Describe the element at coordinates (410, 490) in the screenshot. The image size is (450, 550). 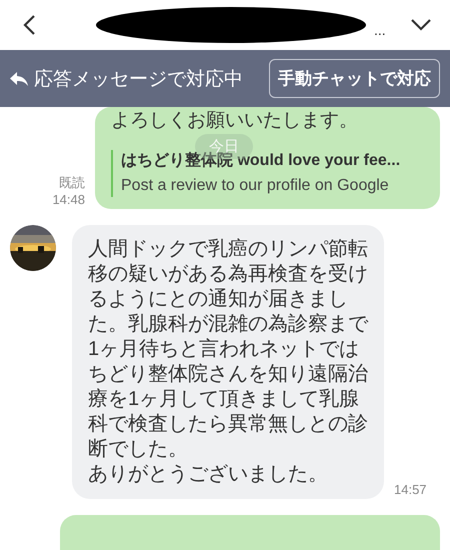
I see `message-time: 14:57` at that location.